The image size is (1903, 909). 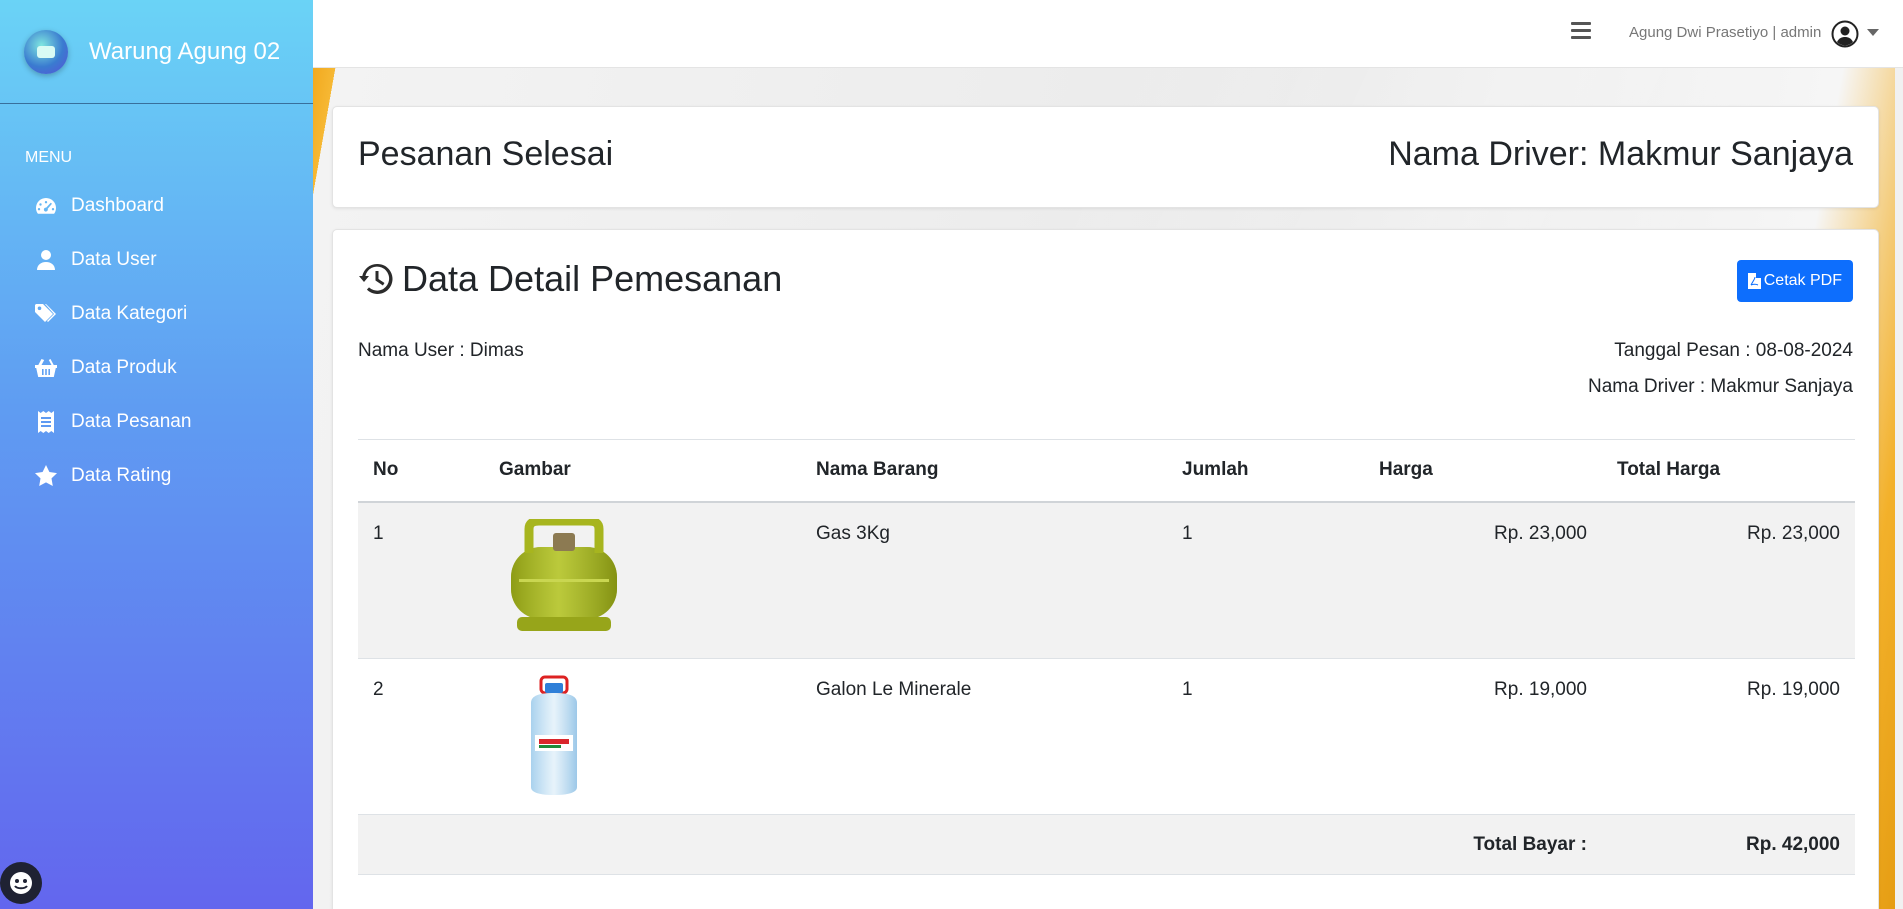 What do you see at coordinates (1581, 31) in the screenshot?
I see `hamburger-menu-icon` at bounding box center [1581, 31].